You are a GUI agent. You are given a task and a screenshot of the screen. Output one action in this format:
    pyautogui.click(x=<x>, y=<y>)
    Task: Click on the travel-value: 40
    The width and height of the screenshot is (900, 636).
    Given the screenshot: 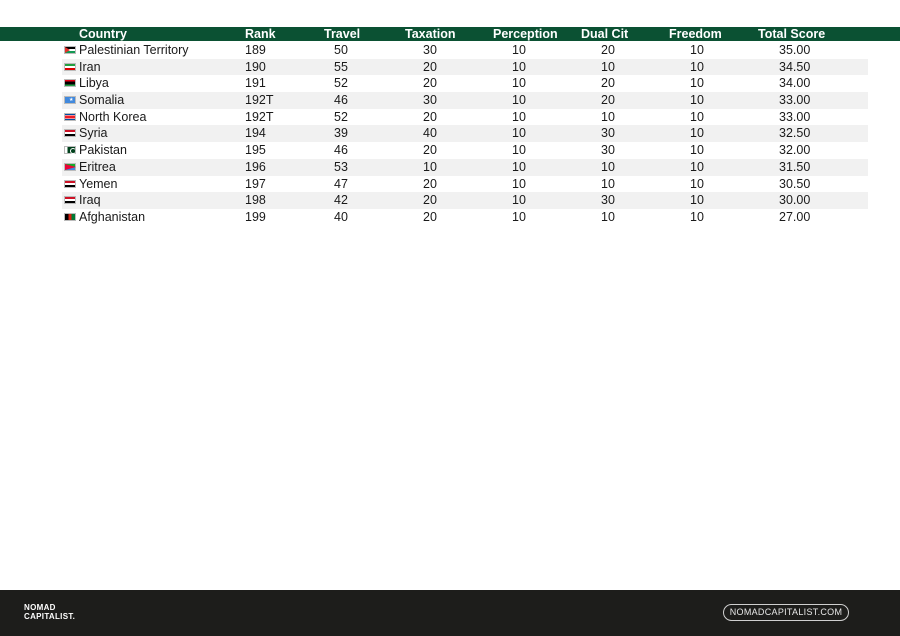 What is the action you would take?
    pyautogui.click(x=341, y=216)
    